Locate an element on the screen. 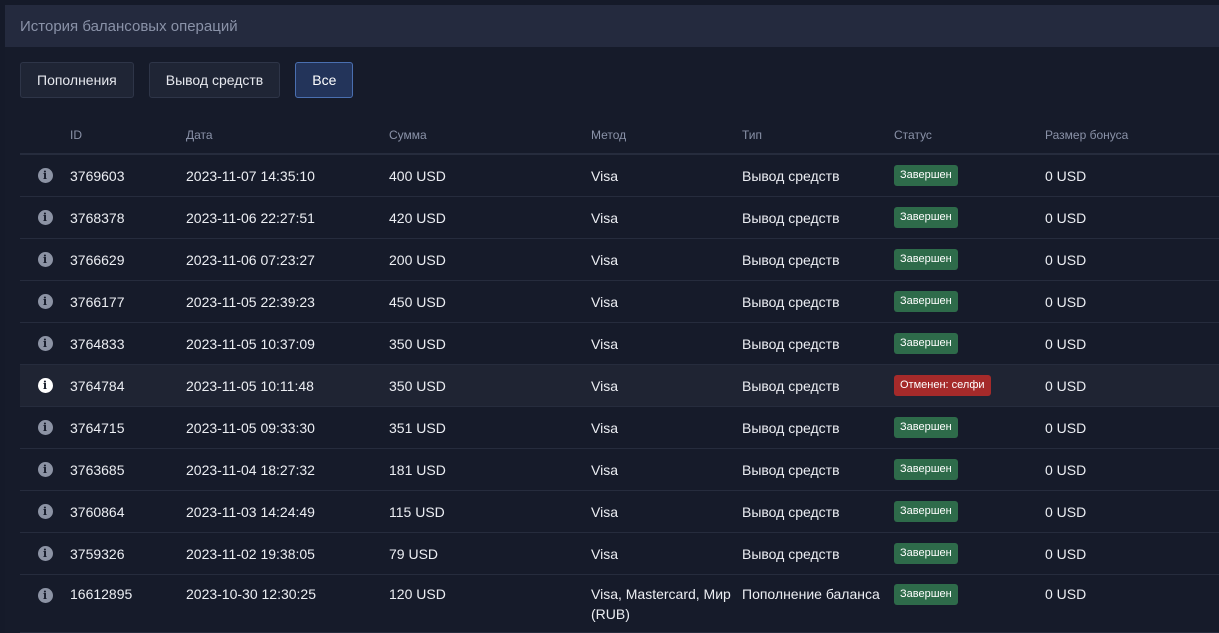 The width and height of the screenshot is (1219, 633). filter-deposits-button: Пополнения is located at coordinates (77, 80).